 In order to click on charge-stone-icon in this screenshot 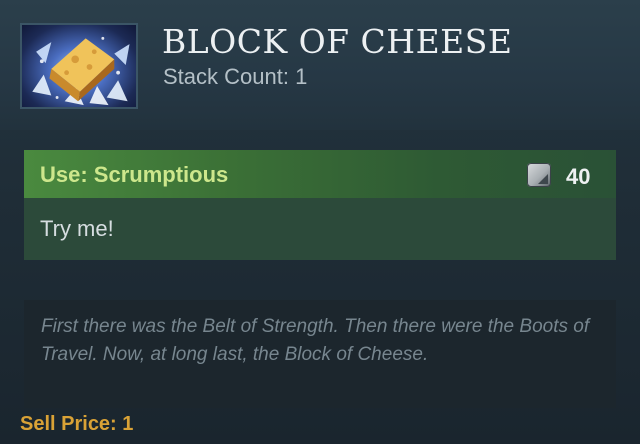, I will do `click(539, 175)`.